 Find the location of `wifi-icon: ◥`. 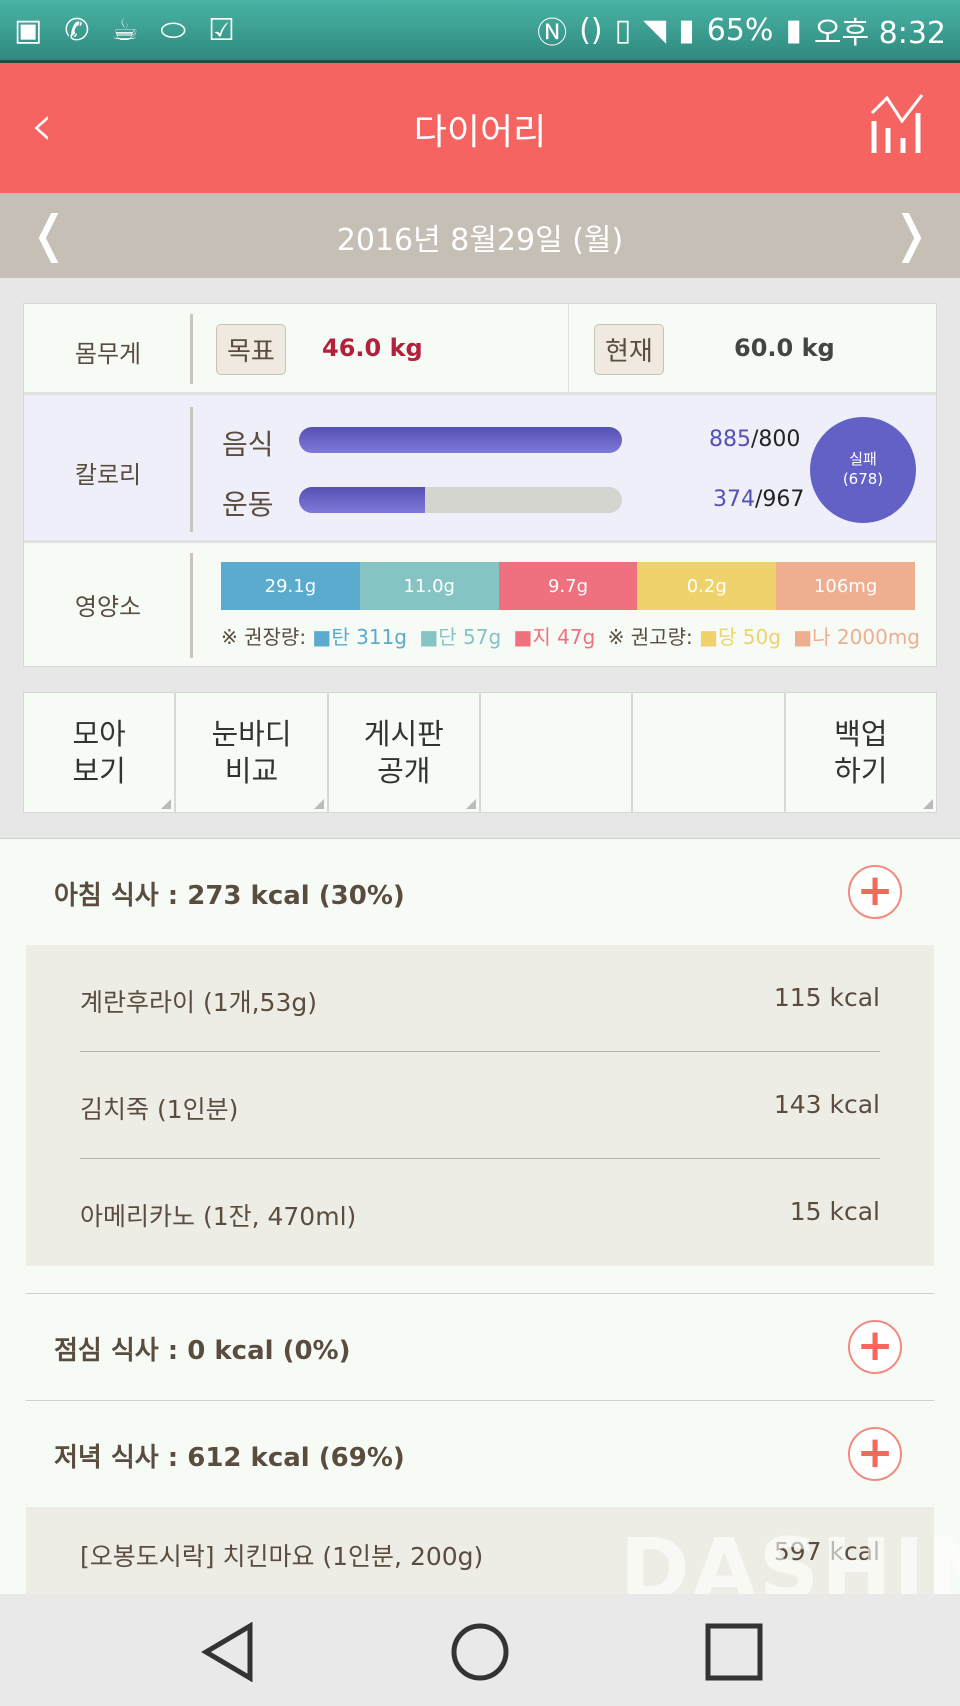

wifi-icon: ◥ is located at coordinates (655, 30).